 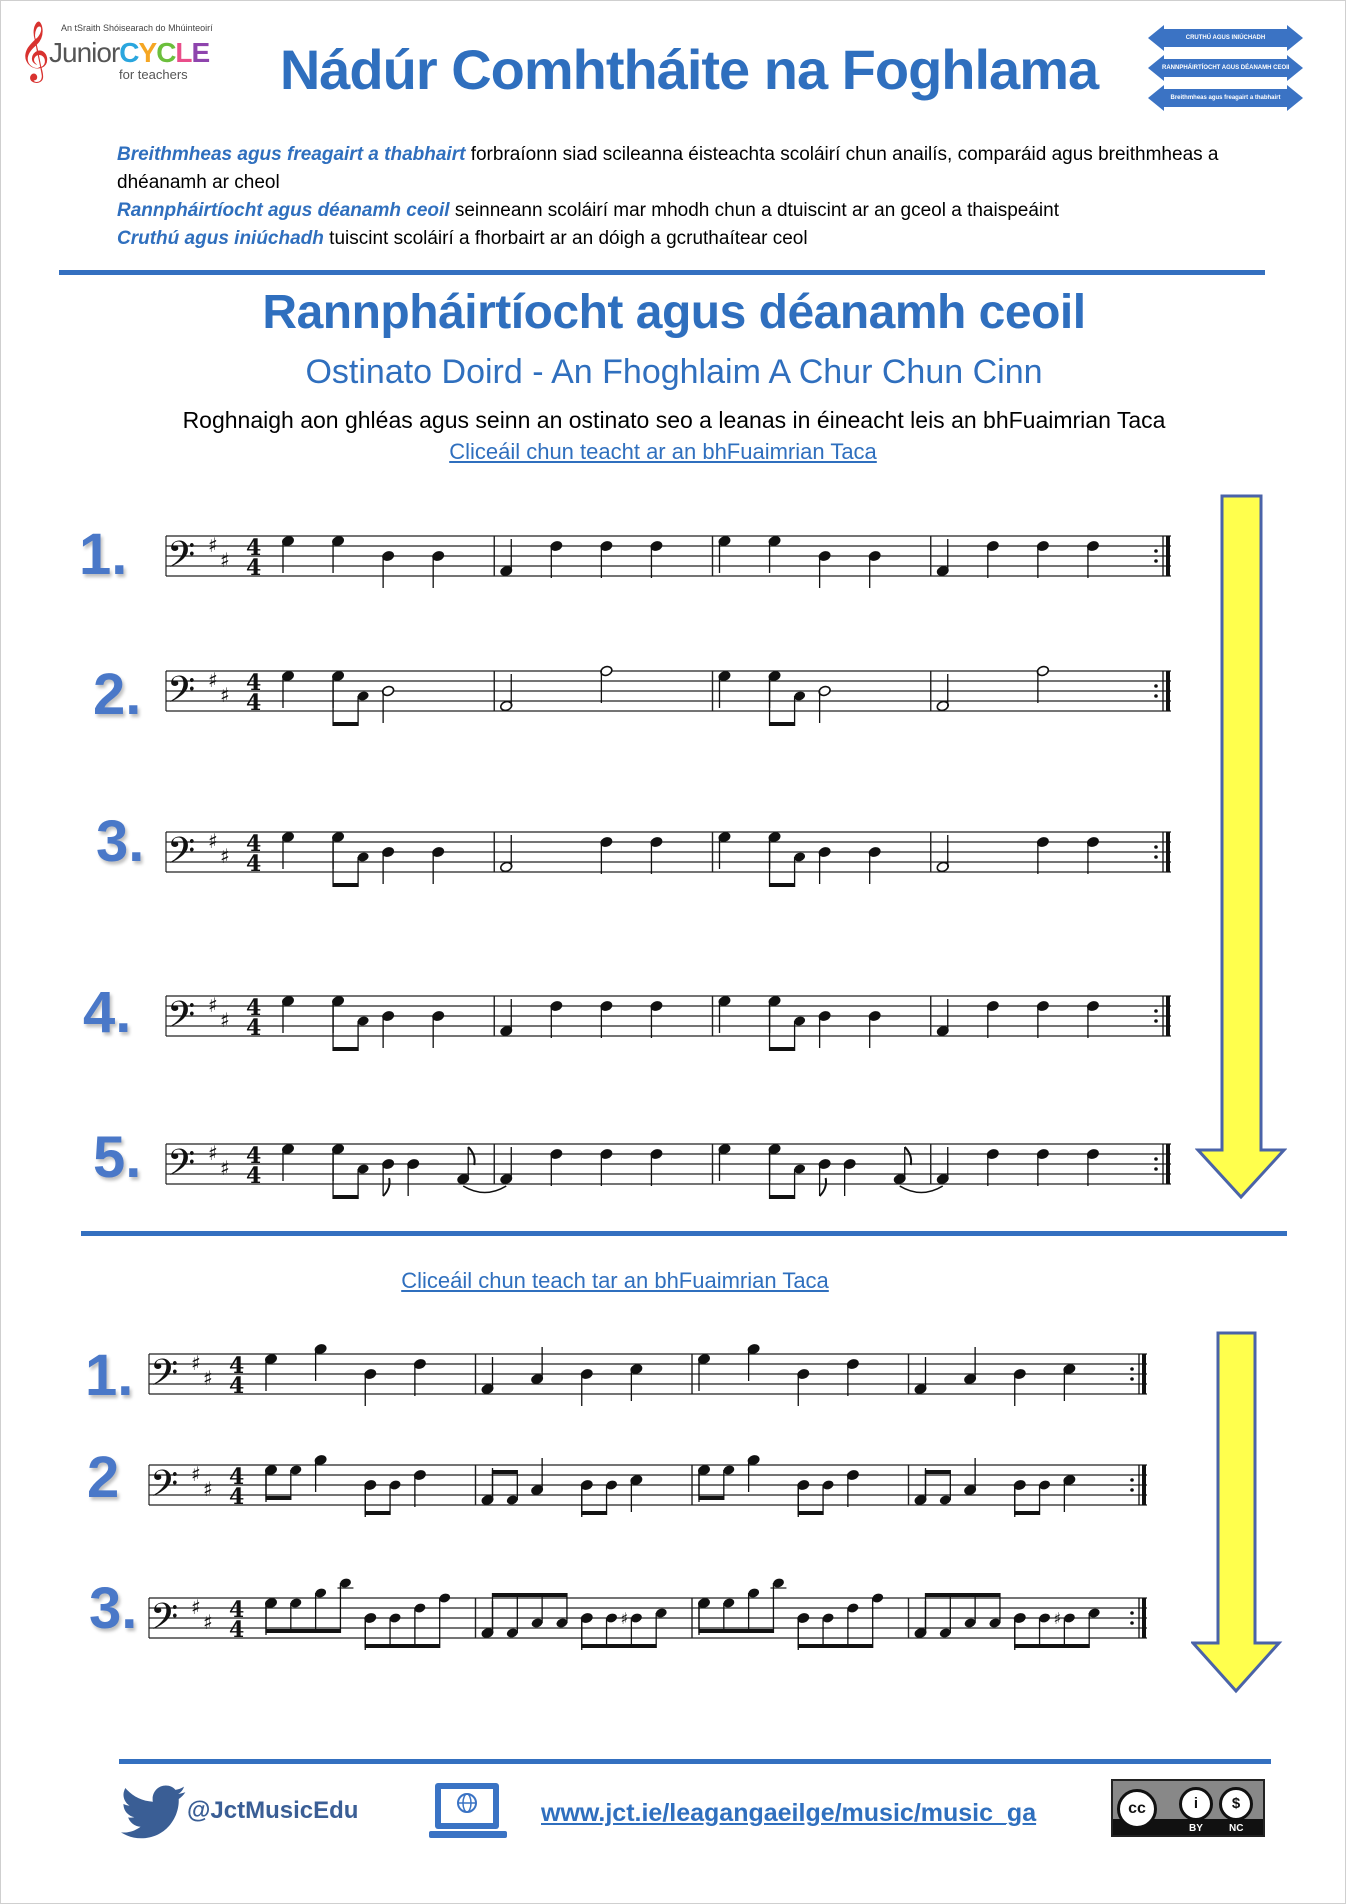 I want to click on intro-emphasis: Rannpháirtíocht agus déanamh ceoil, so click(x=283, y=210).